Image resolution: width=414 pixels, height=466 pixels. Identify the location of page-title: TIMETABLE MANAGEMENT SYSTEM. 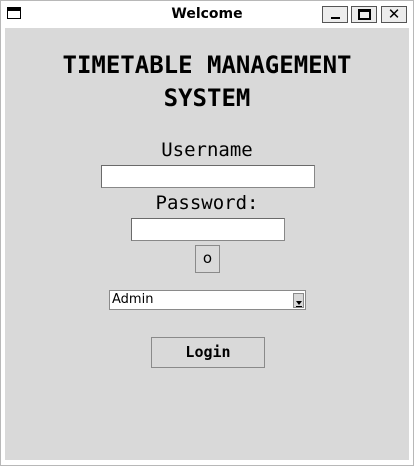
(207, 82).